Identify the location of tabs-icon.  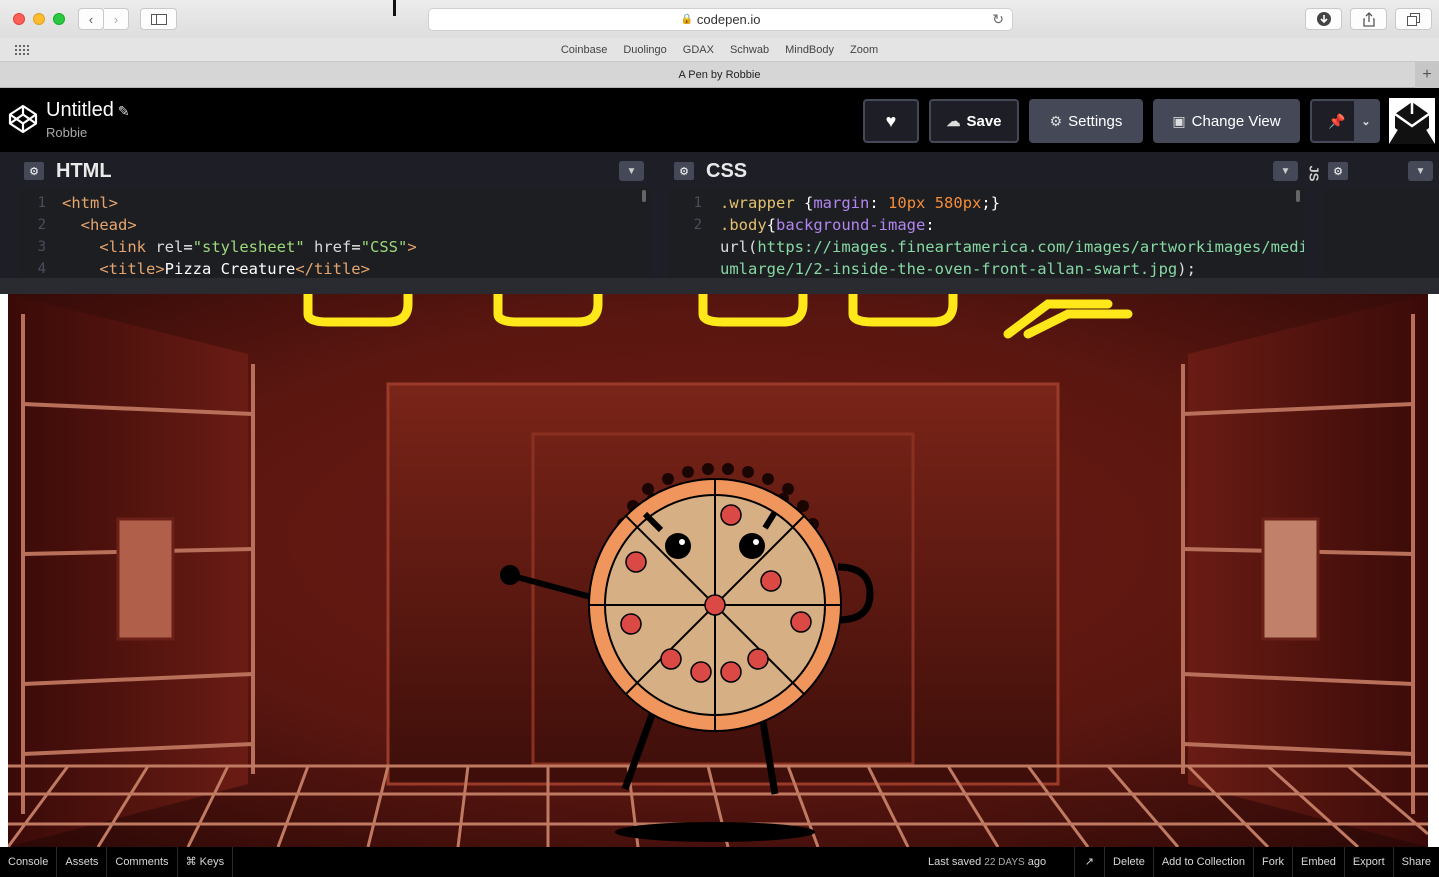
(1413, 19).